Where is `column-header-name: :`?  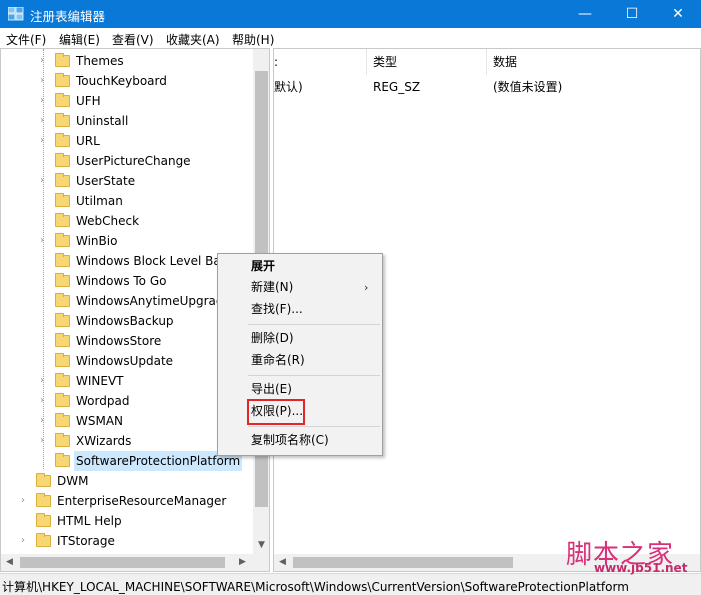 column-header-name: : is located at coordinates (320, 62).